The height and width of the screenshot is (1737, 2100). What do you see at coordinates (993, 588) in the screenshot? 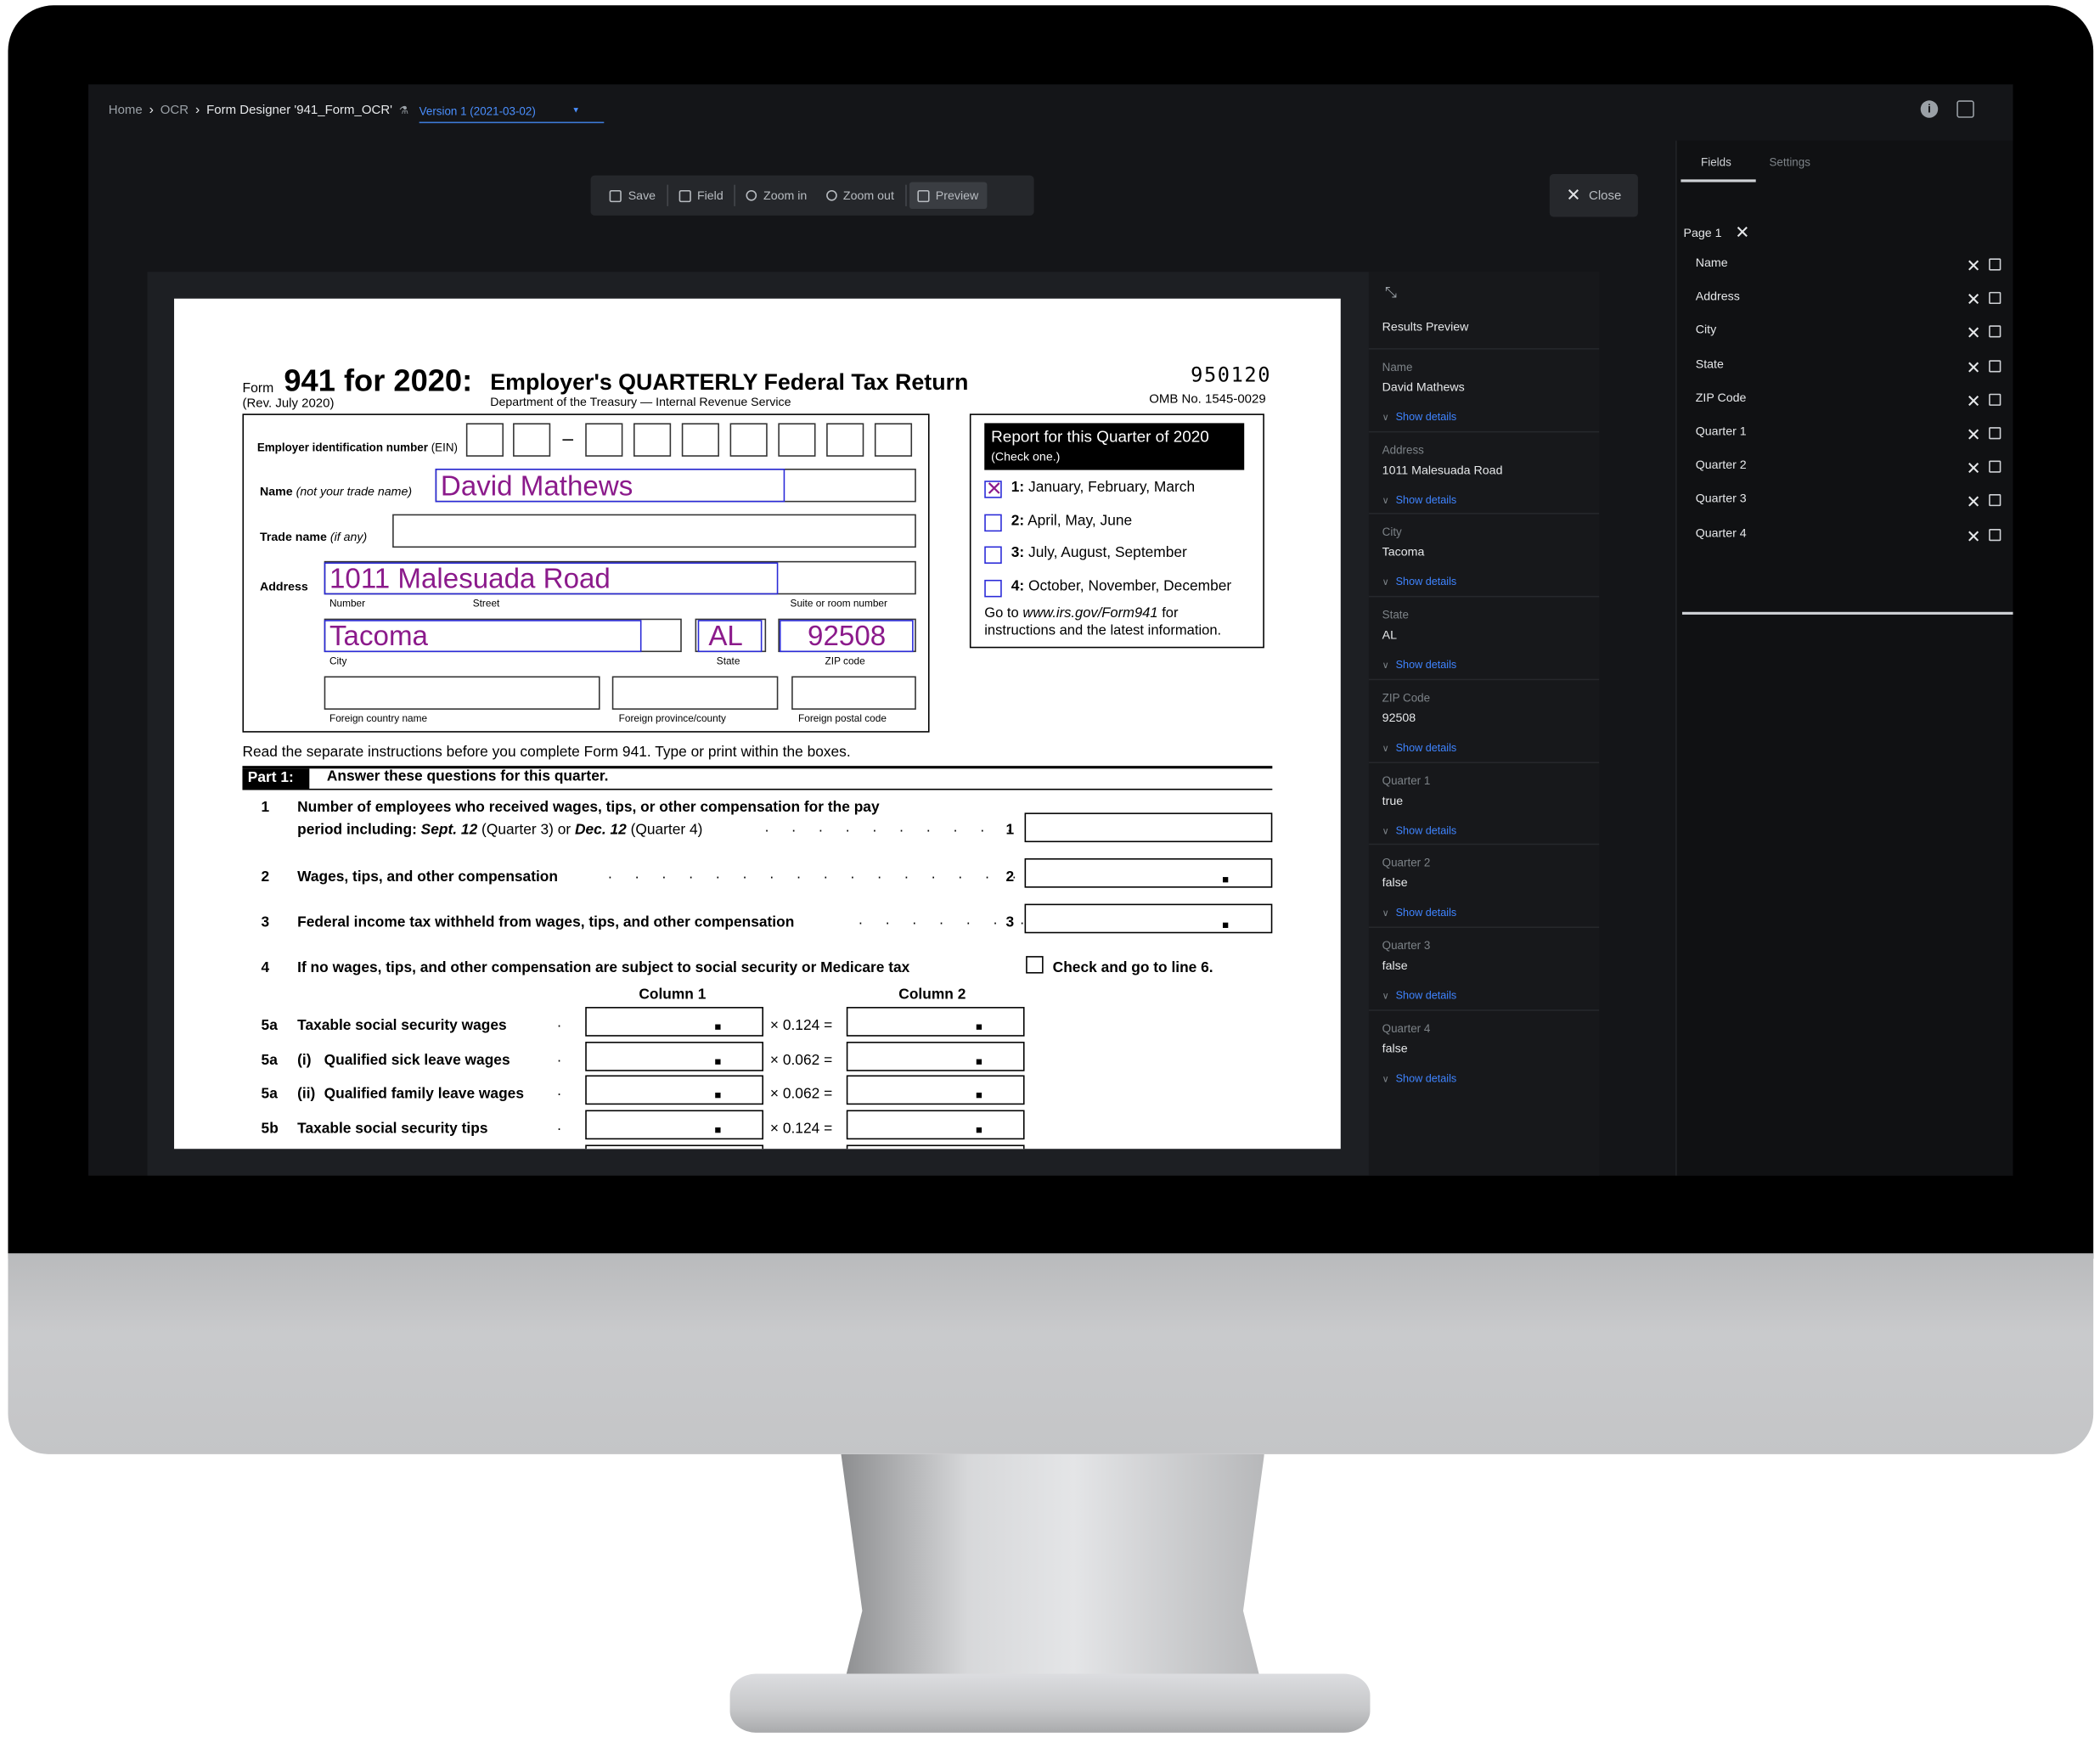
I see `quarter-4-checkbox` at bounding box center [993, 588].